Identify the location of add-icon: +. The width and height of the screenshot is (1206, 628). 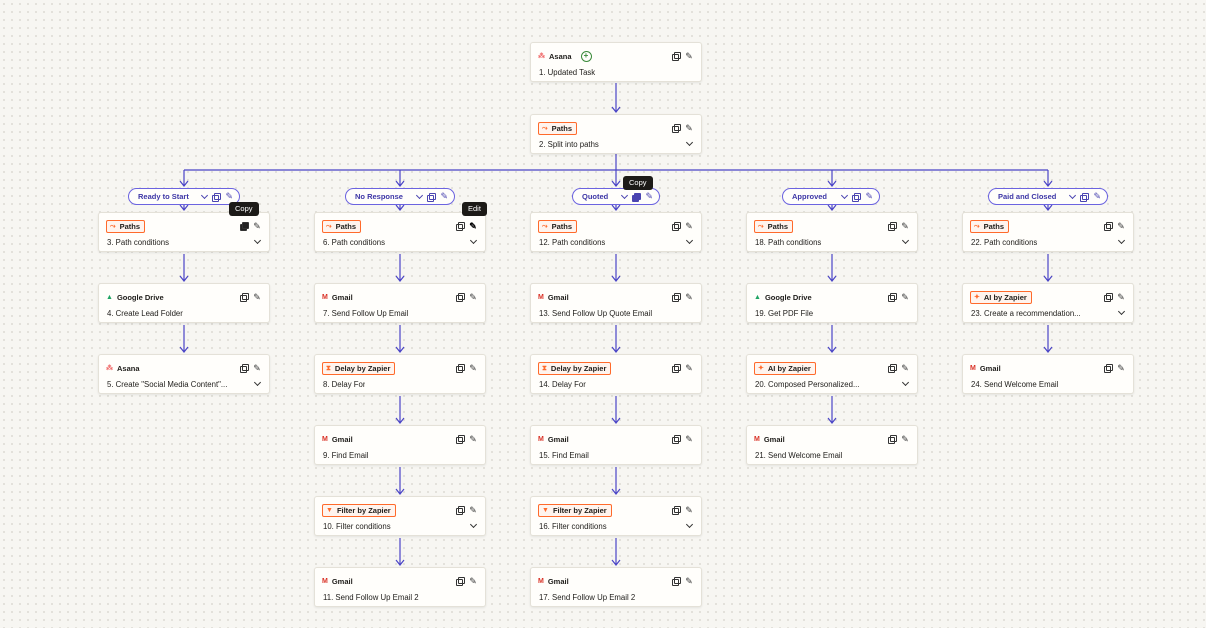
(586, 56).